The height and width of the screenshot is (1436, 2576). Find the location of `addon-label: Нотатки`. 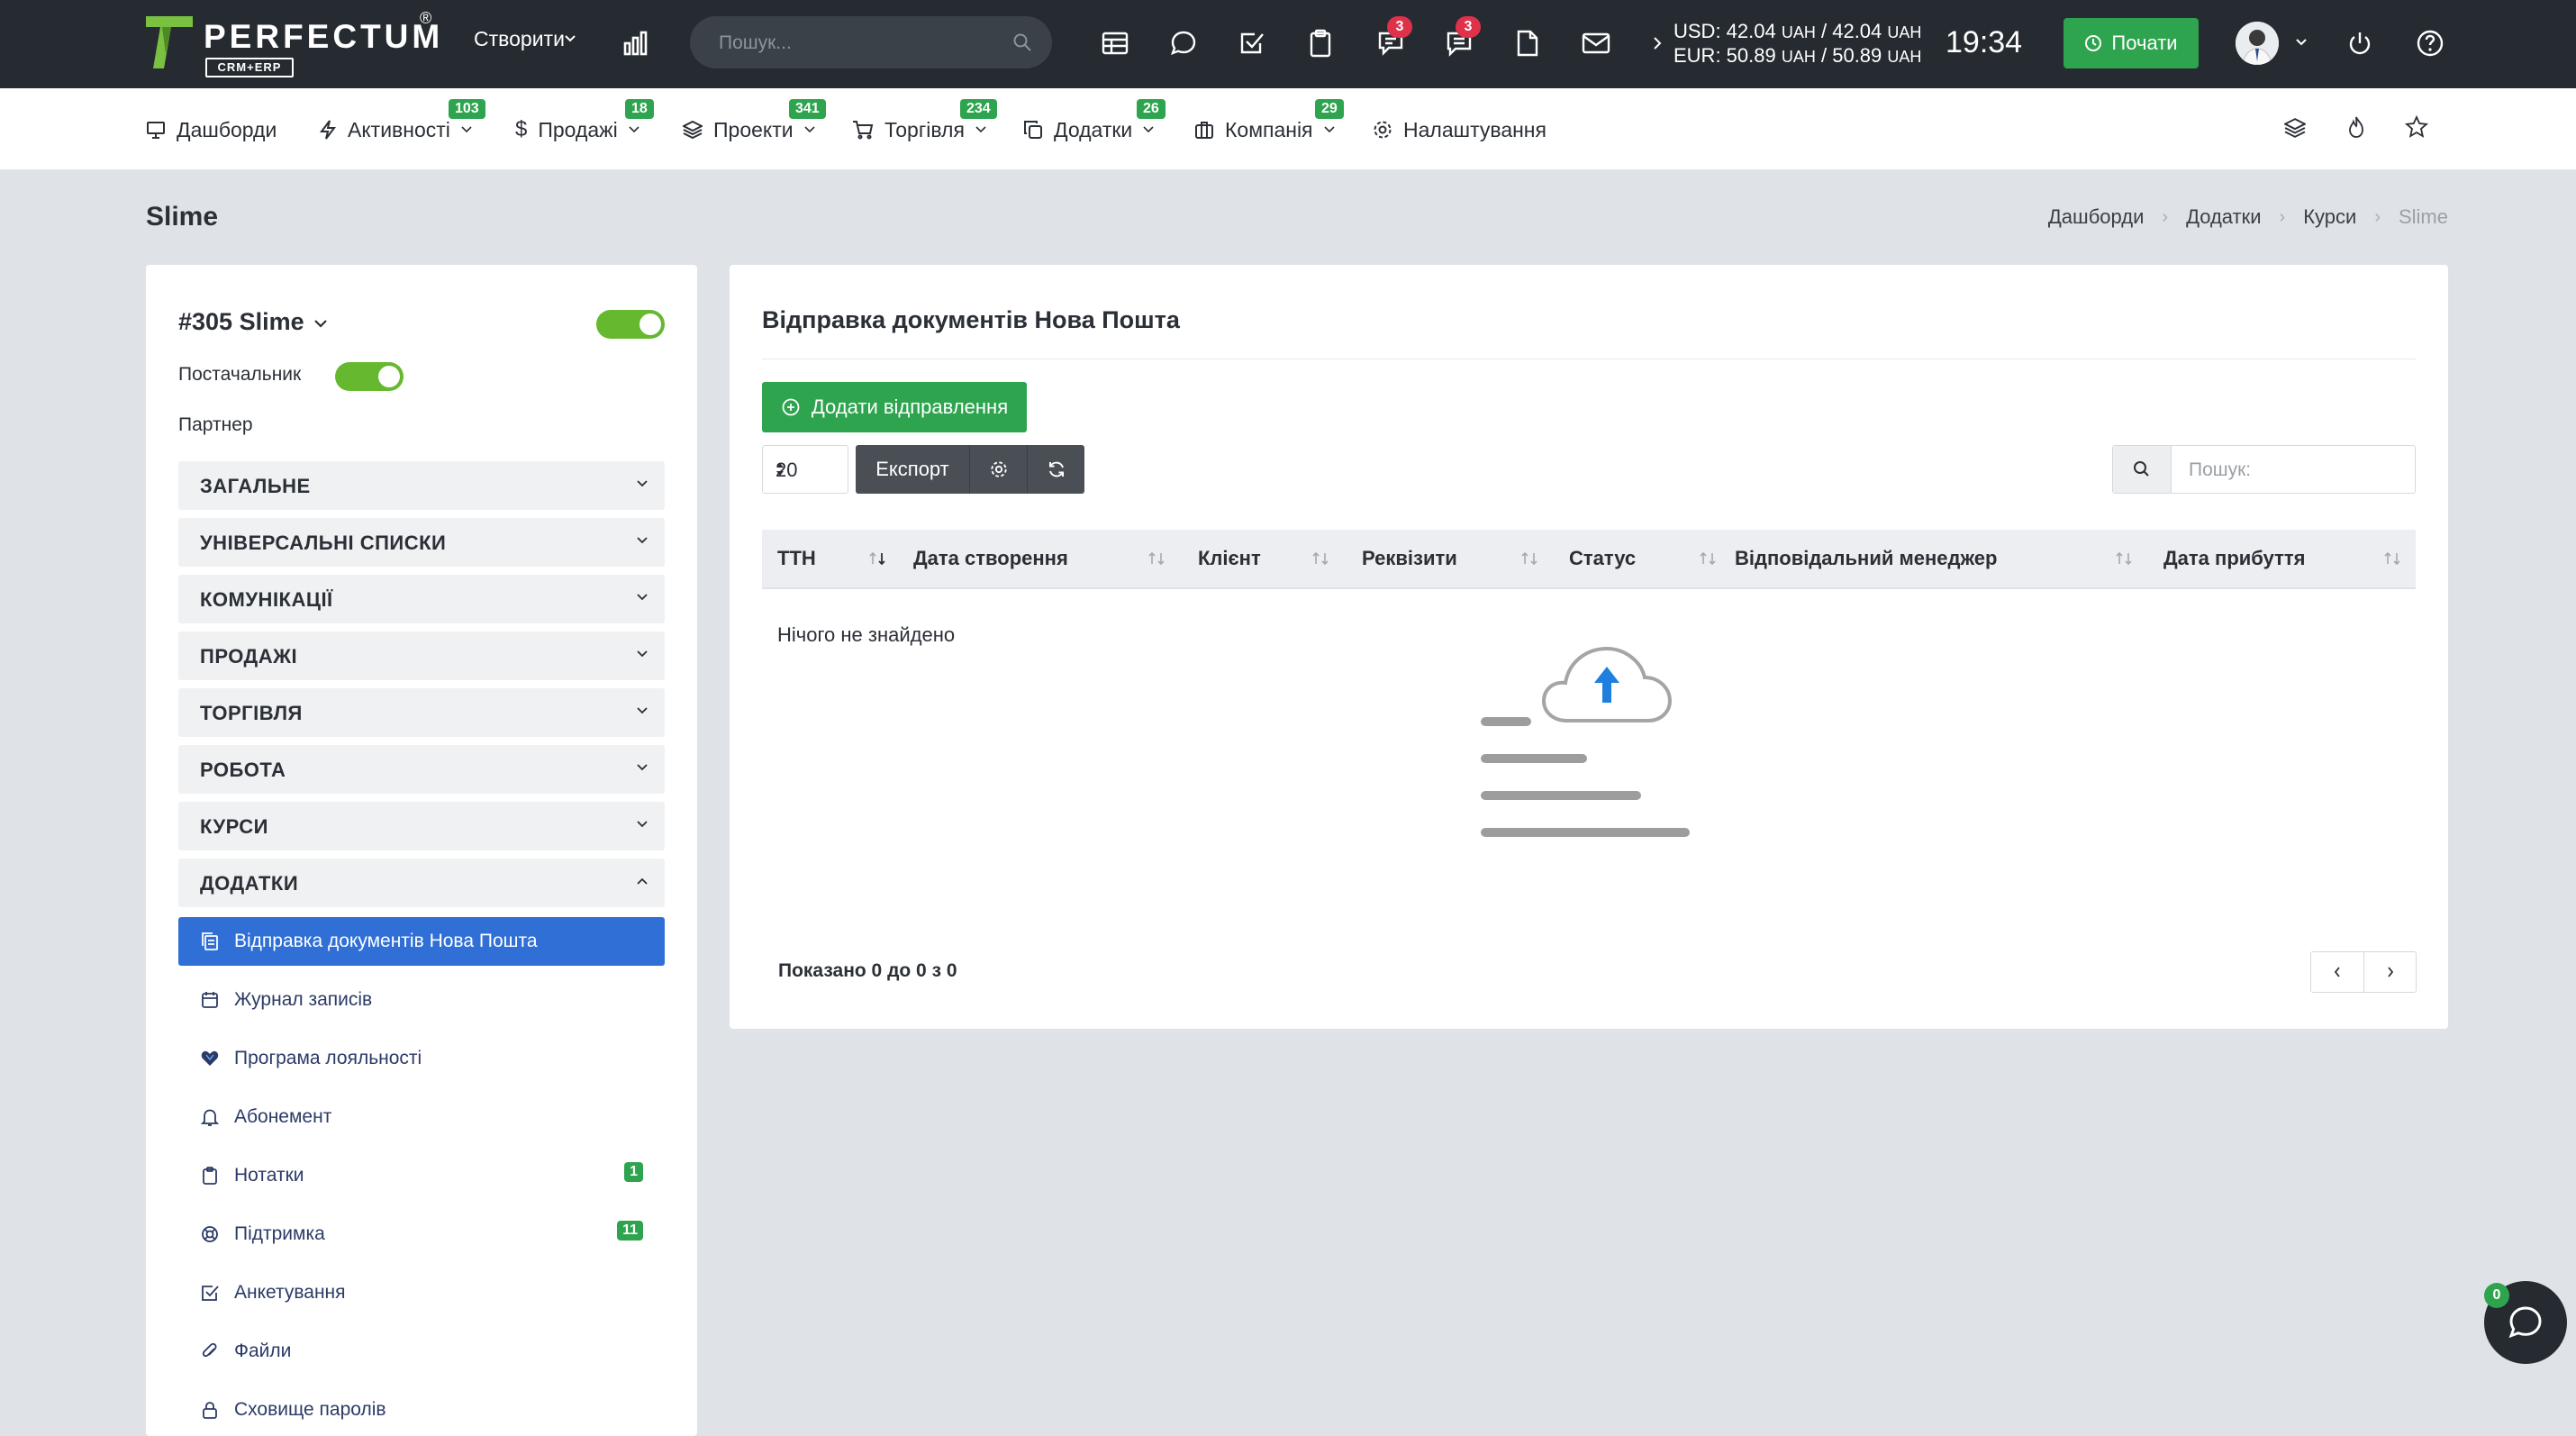

addon-label: Нотатки is located at coordinates (269, 1175).